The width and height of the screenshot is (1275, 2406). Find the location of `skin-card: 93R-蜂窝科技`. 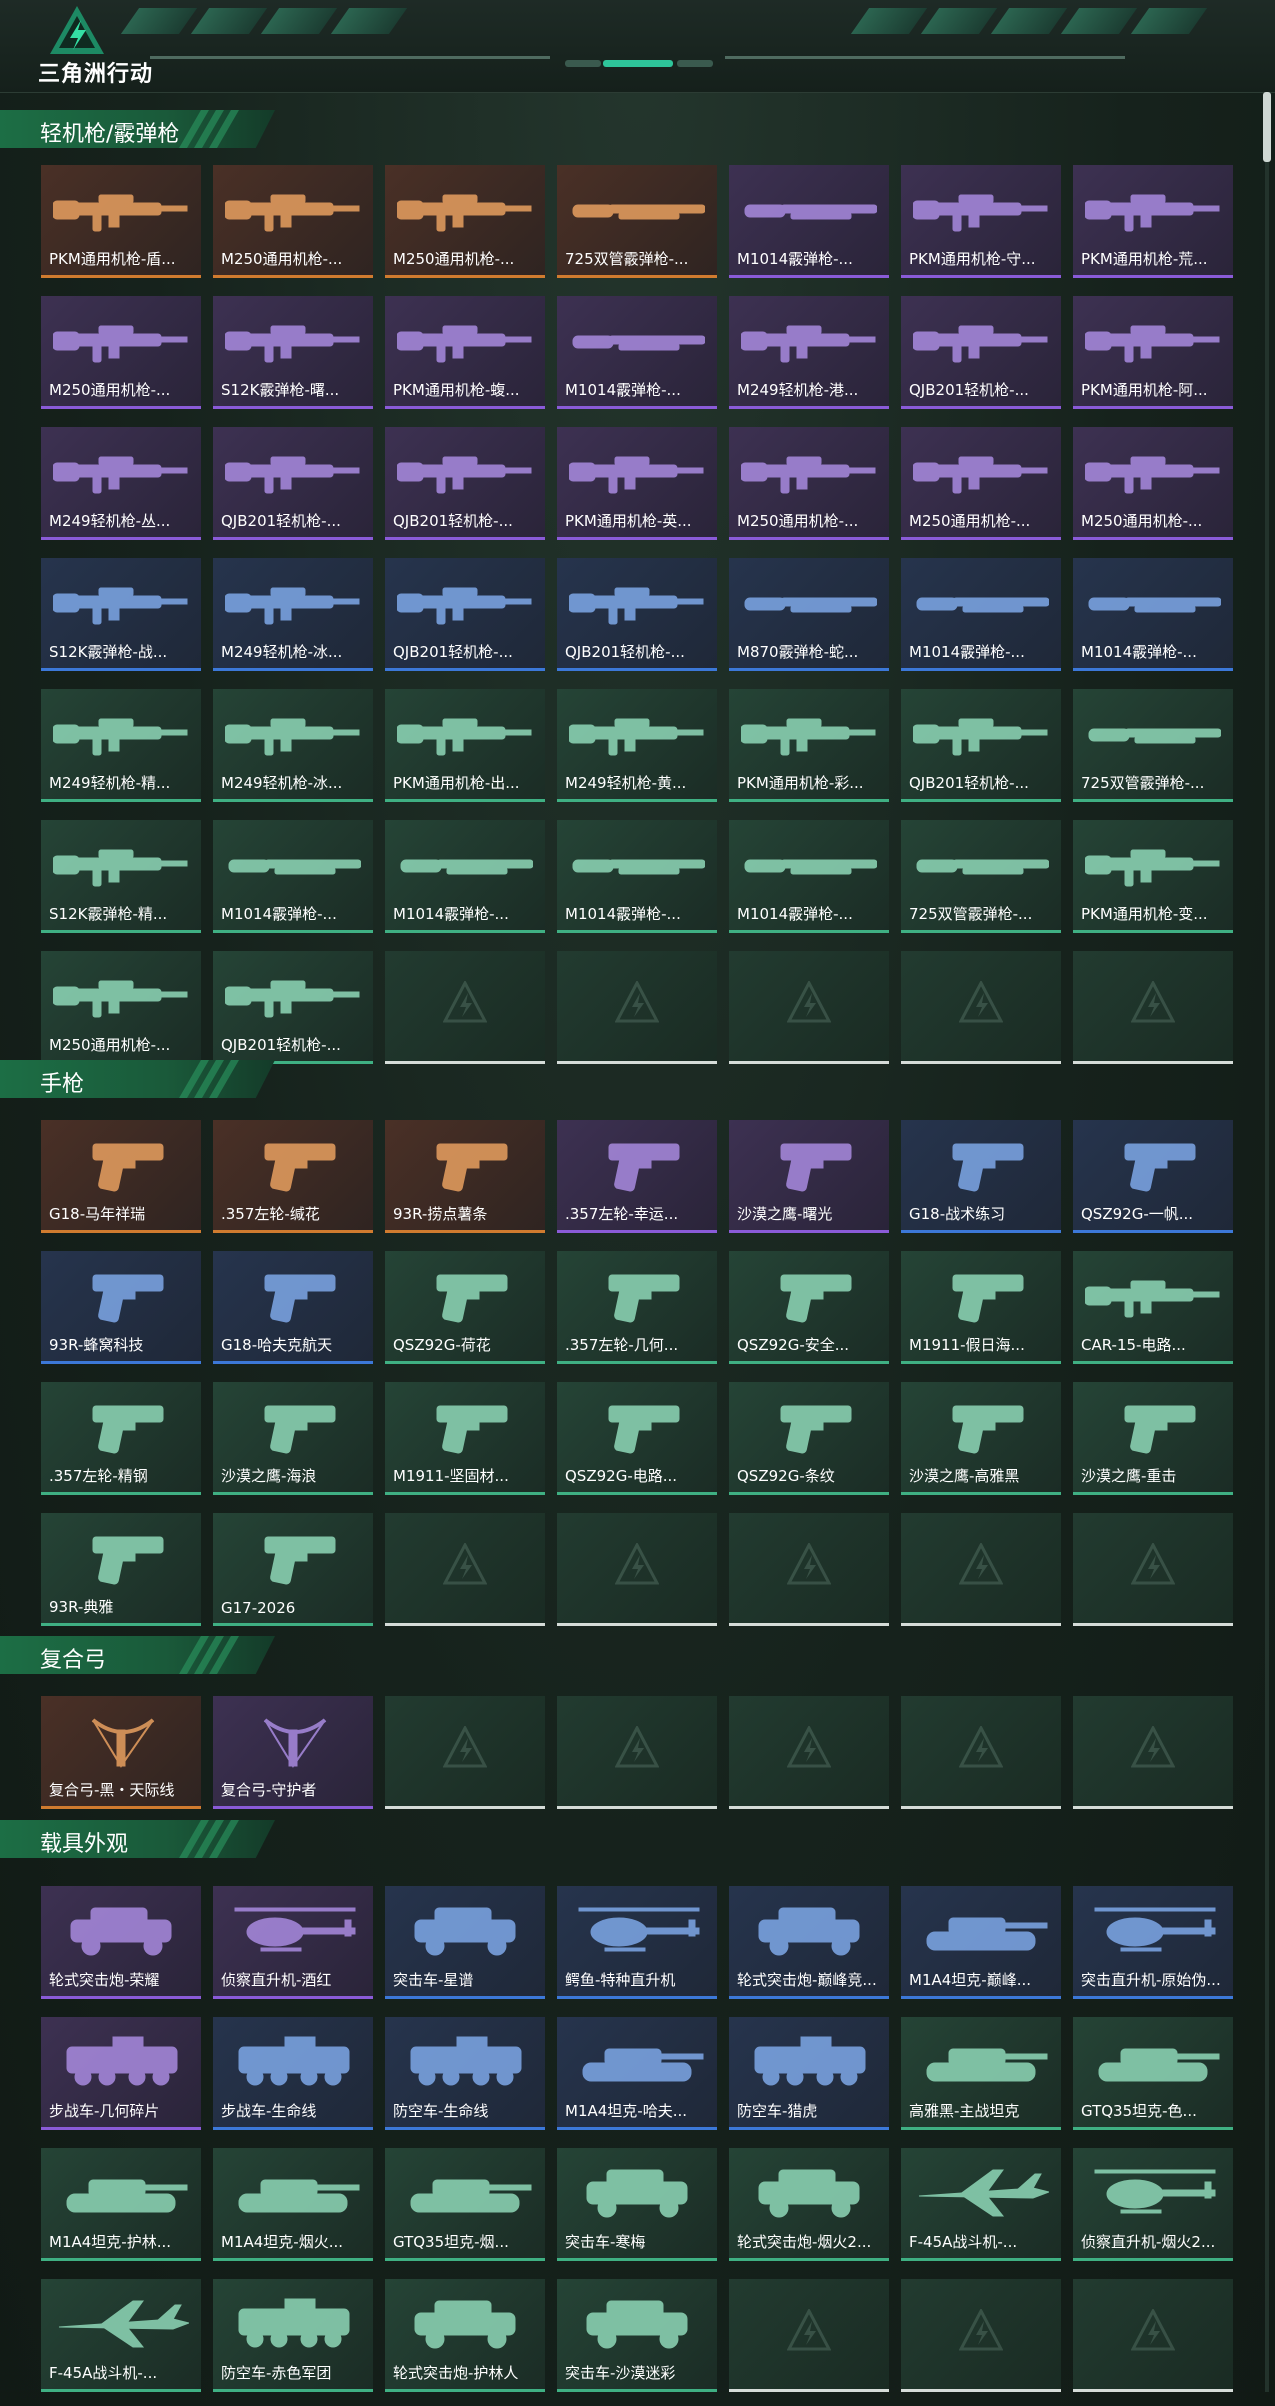

skin-card: 93R-蜂窝科技 is located at coordinates (121, 1307).